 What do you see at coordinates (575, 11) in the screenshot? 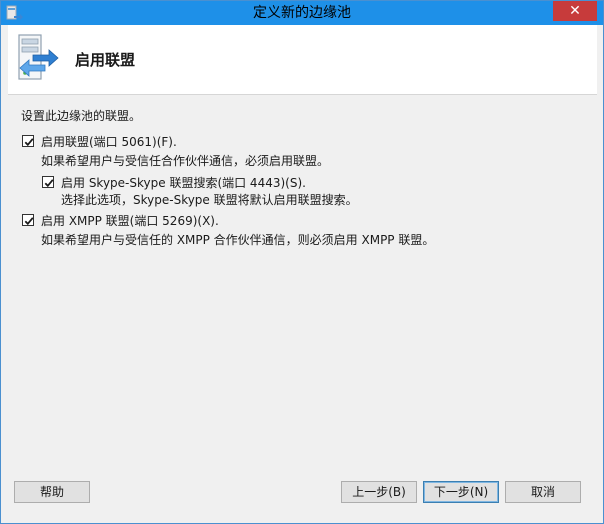
I see `close-button: ✕` at bounding box center [575, 11].